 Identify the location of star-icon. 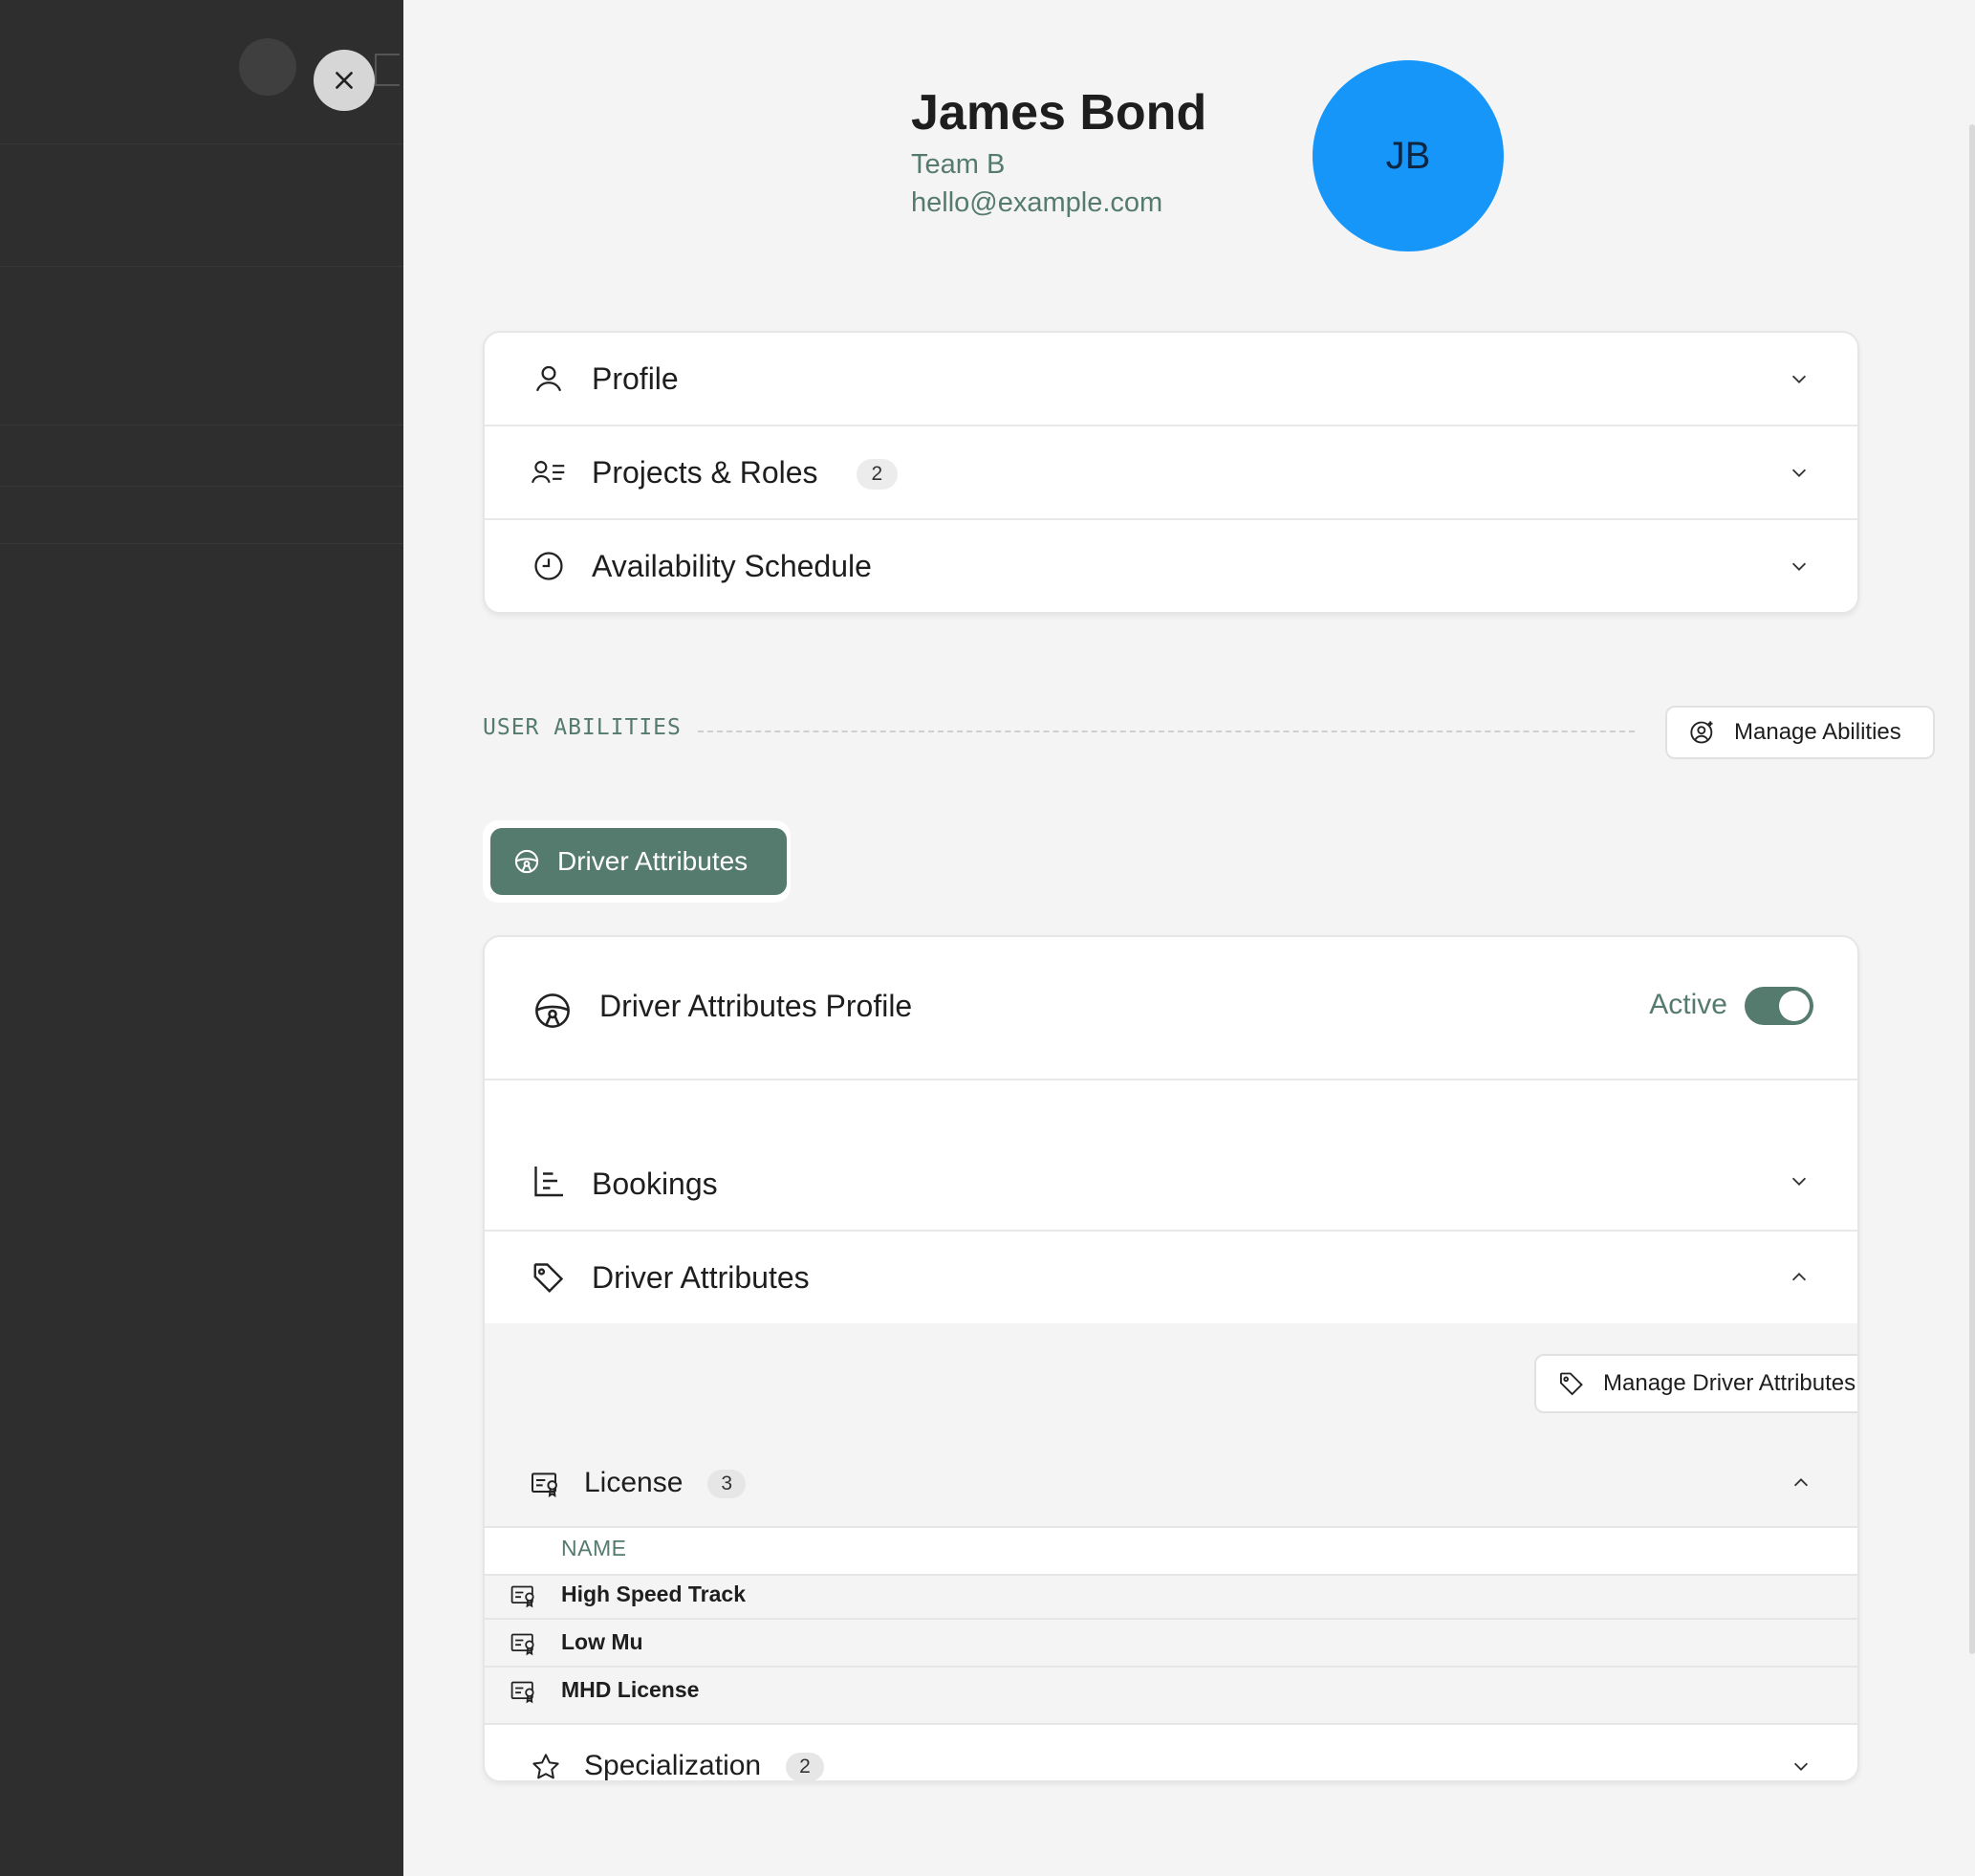
(546, 1766).